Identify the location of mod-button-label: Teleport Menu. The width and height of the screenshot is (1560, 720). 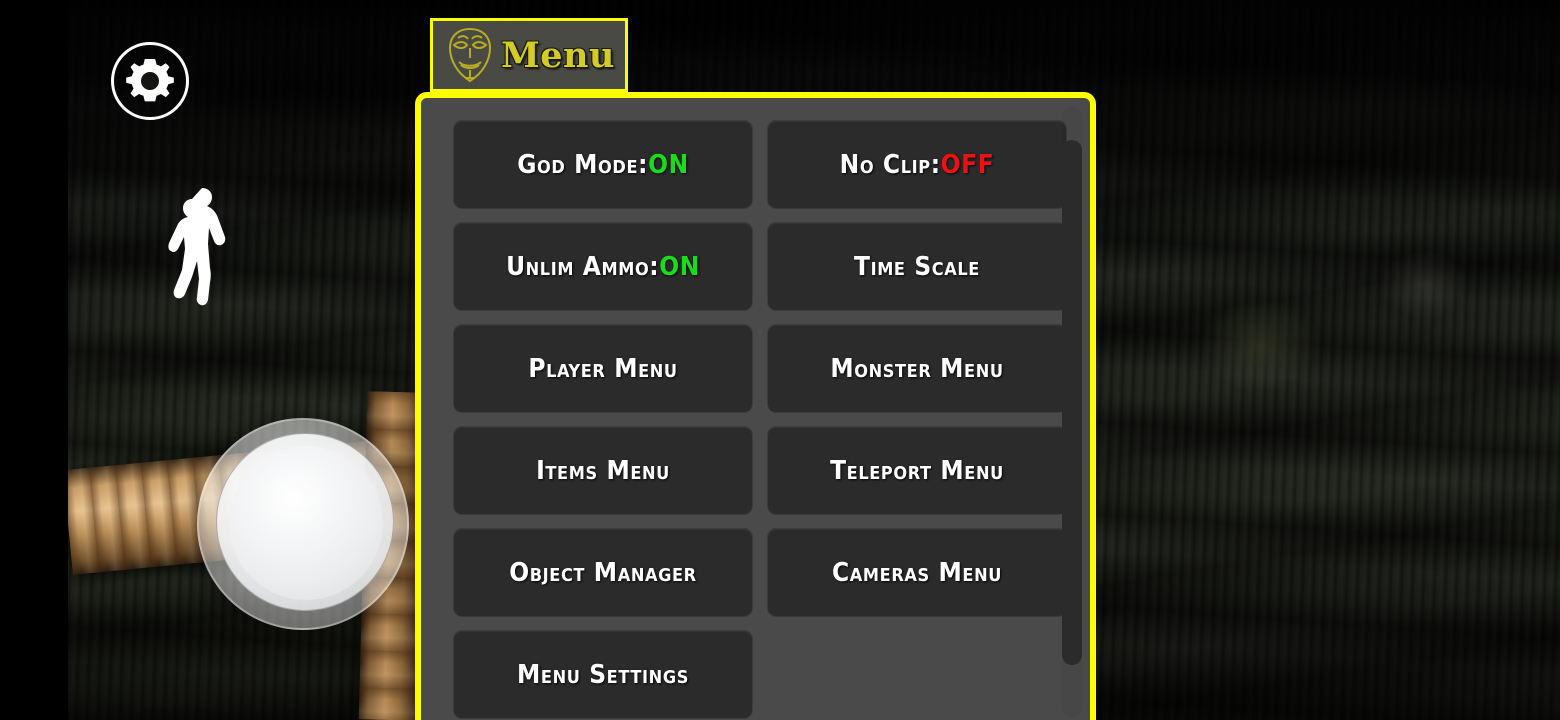
(917, 470).